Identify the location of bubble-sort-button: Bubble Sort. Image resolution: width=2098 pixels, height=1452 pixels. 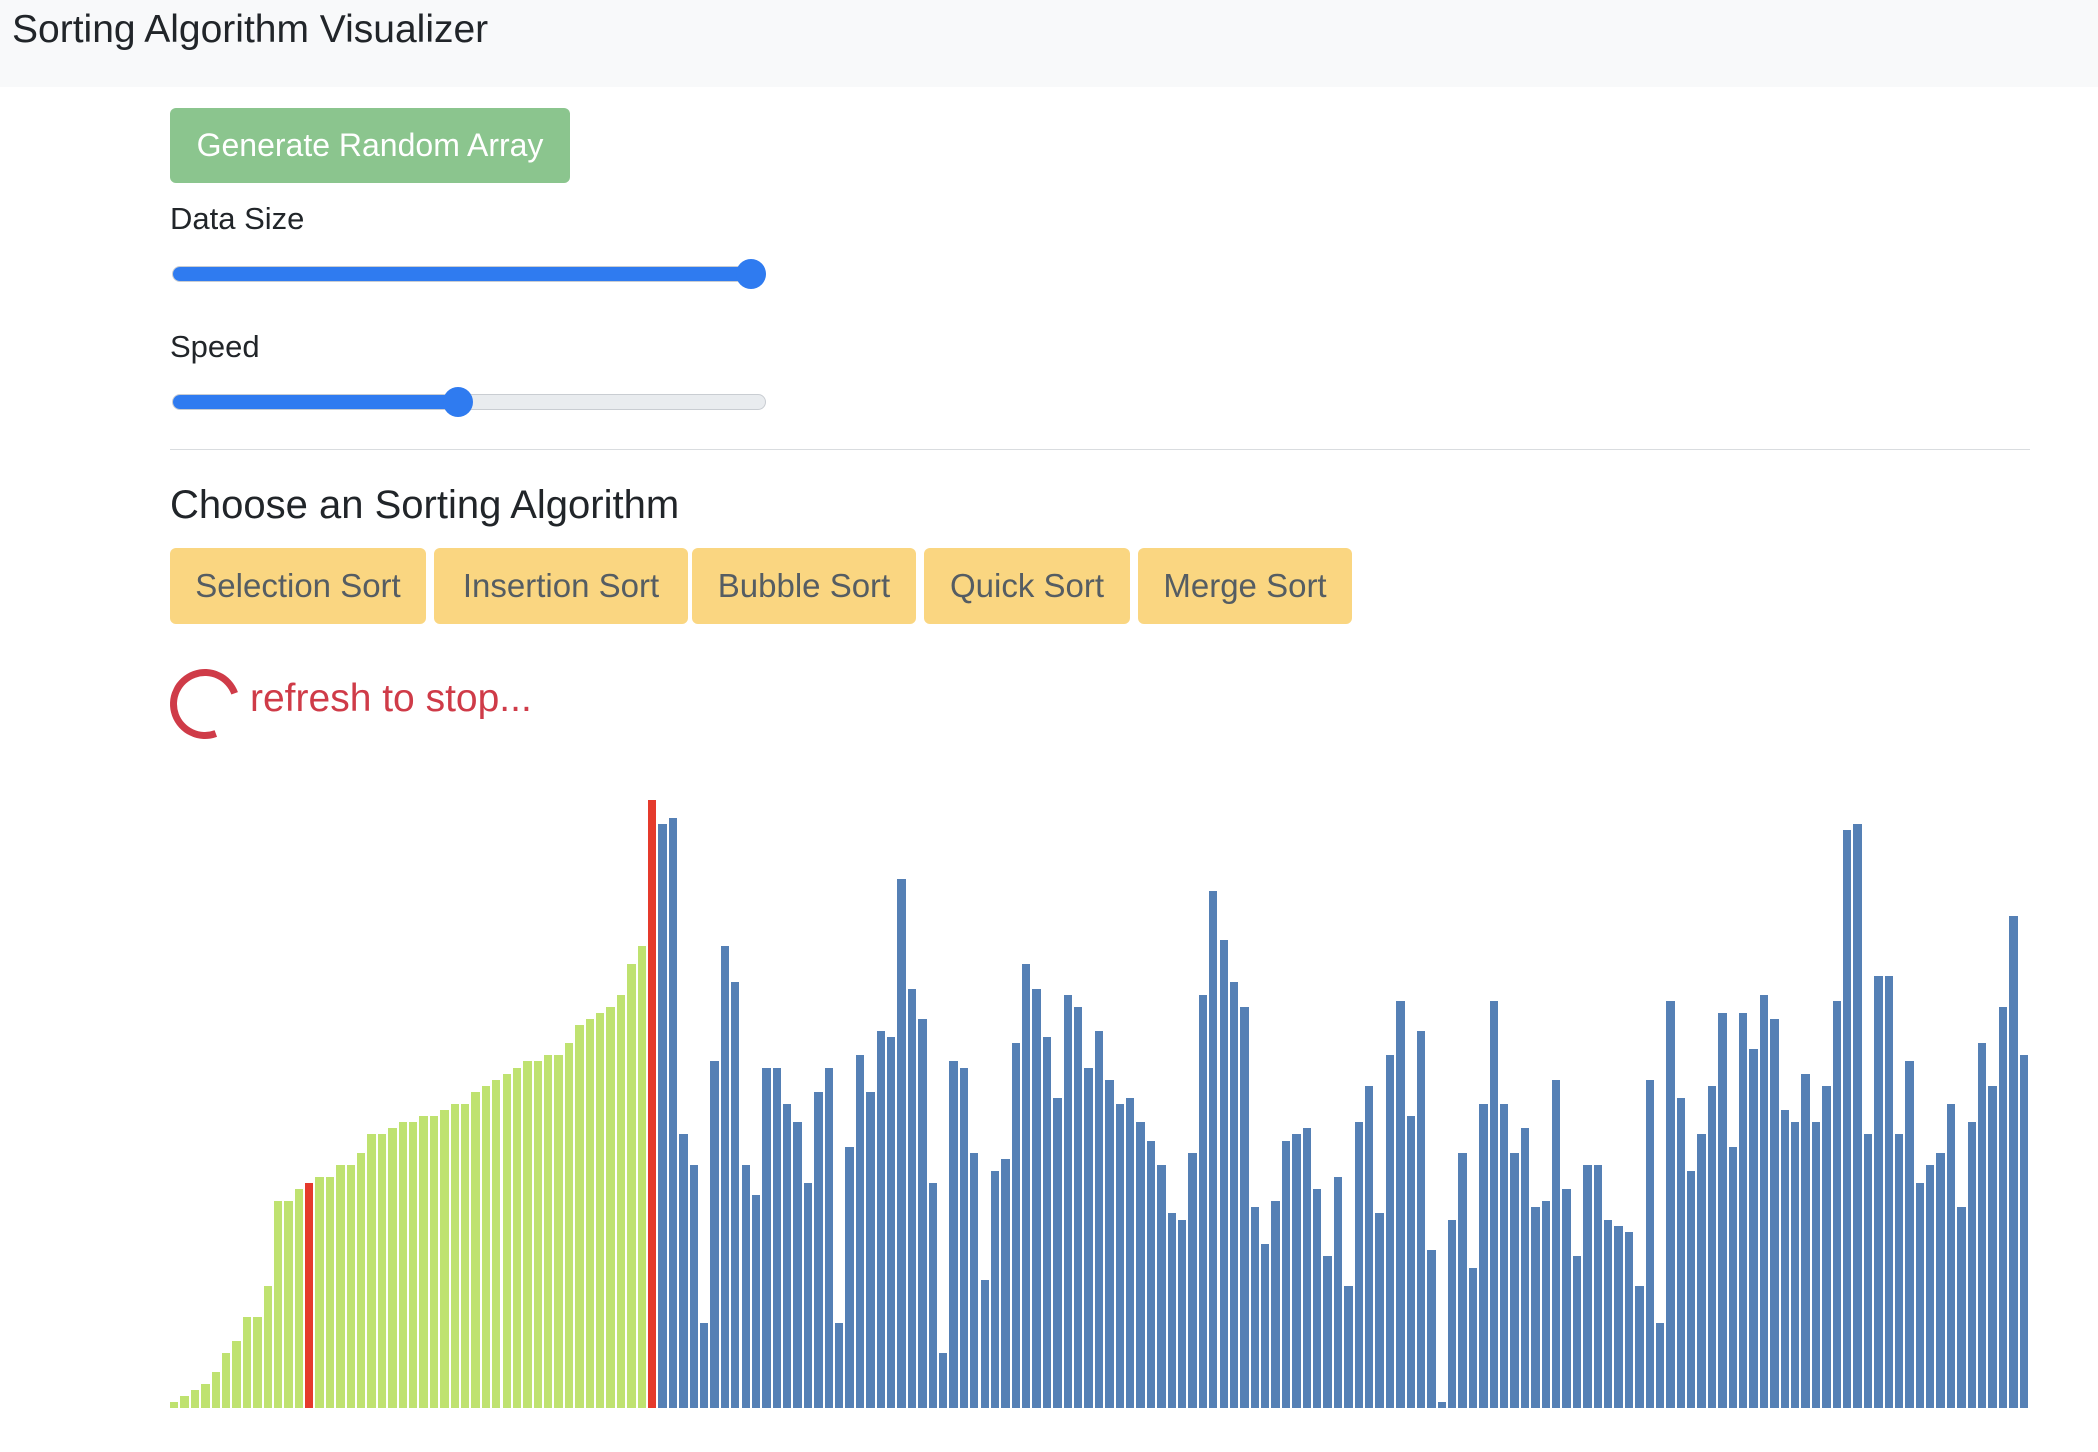
(804, 586).